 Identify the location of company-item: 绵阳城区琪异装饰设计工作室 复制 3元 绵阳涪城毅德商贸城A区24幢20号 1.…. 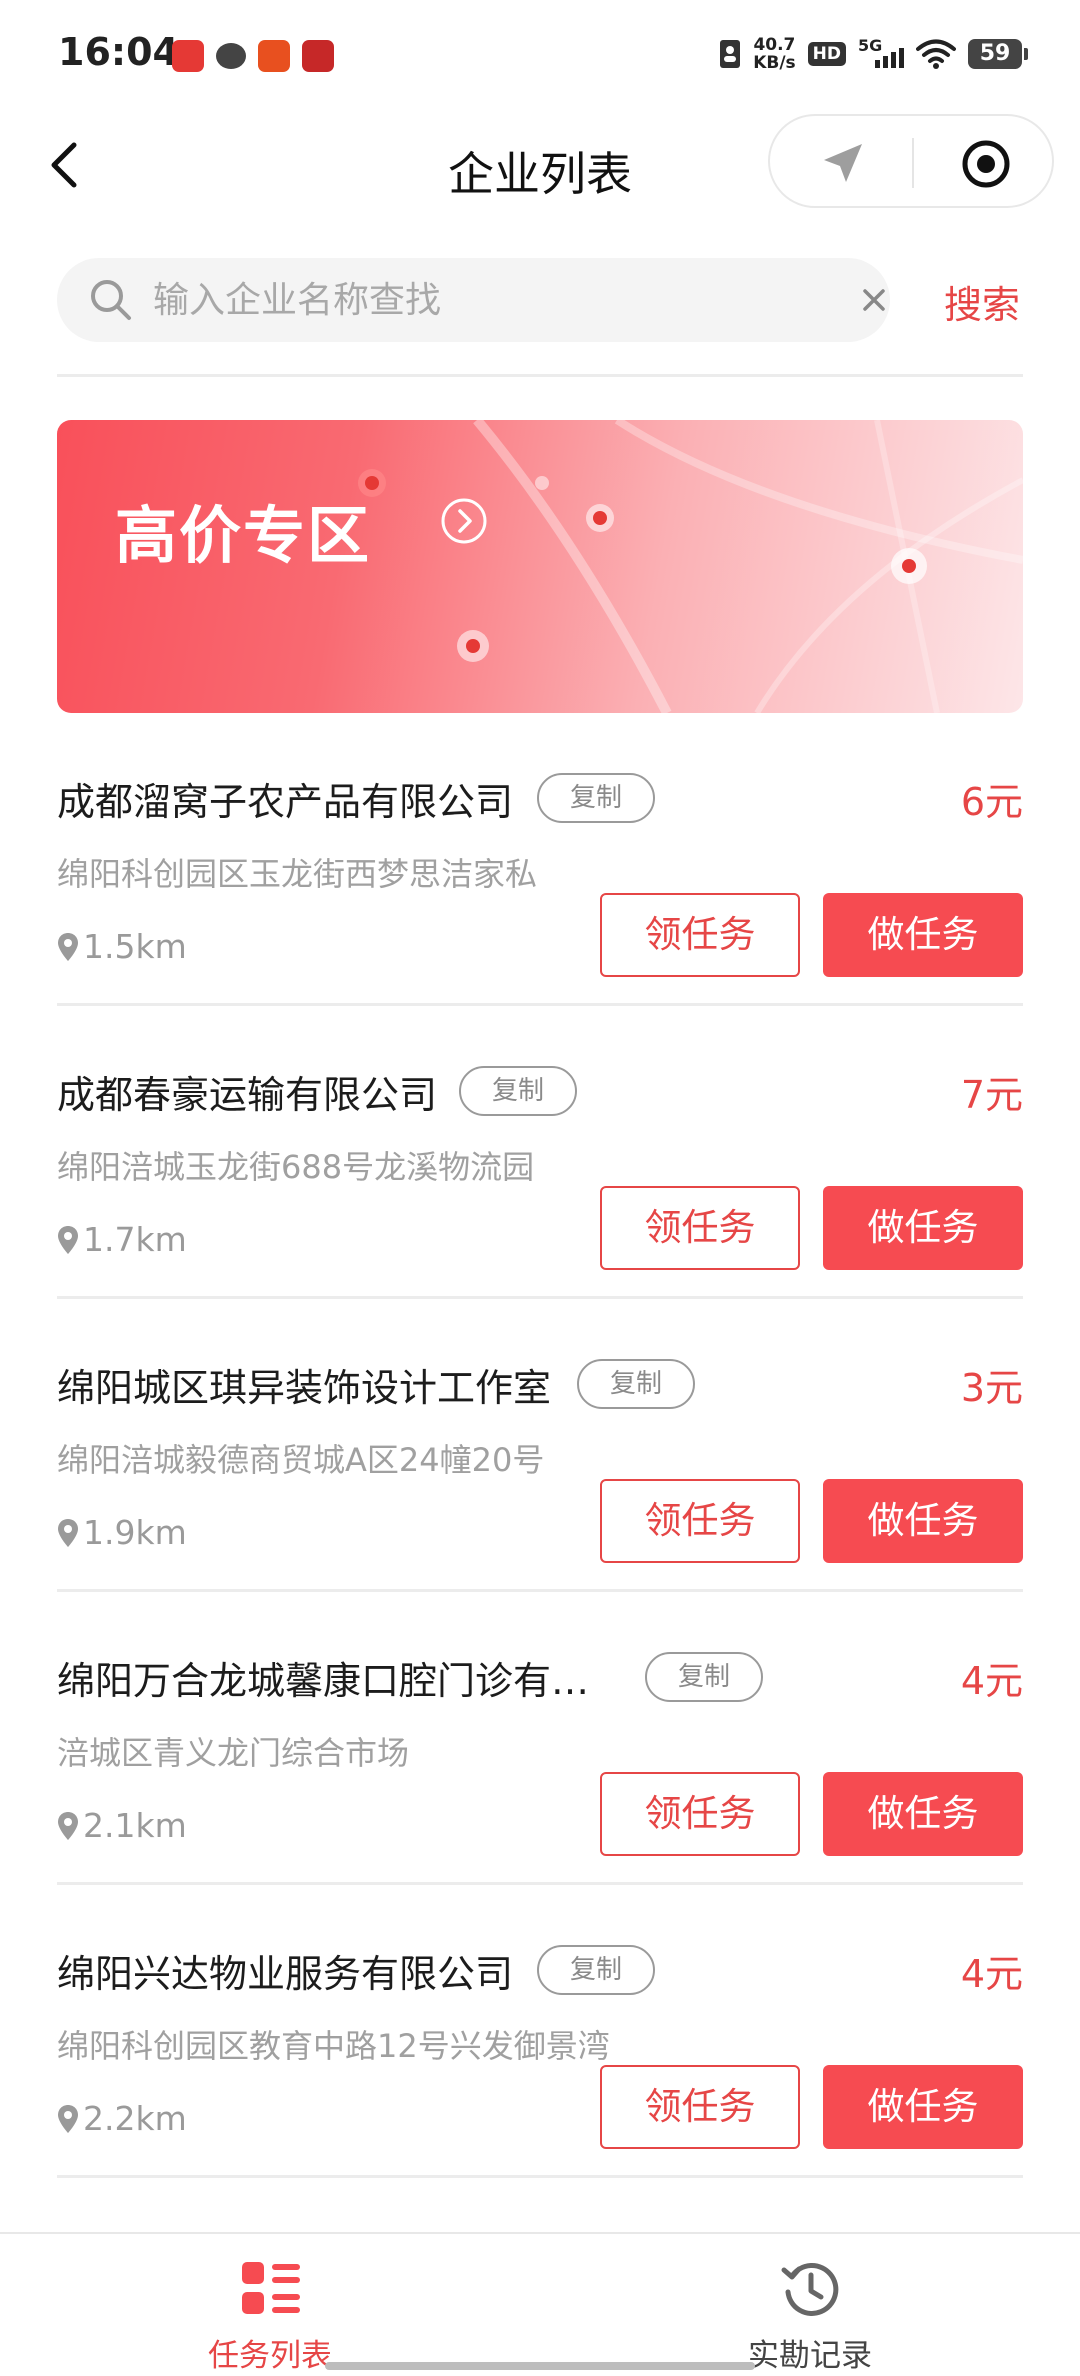
(540, 1445).